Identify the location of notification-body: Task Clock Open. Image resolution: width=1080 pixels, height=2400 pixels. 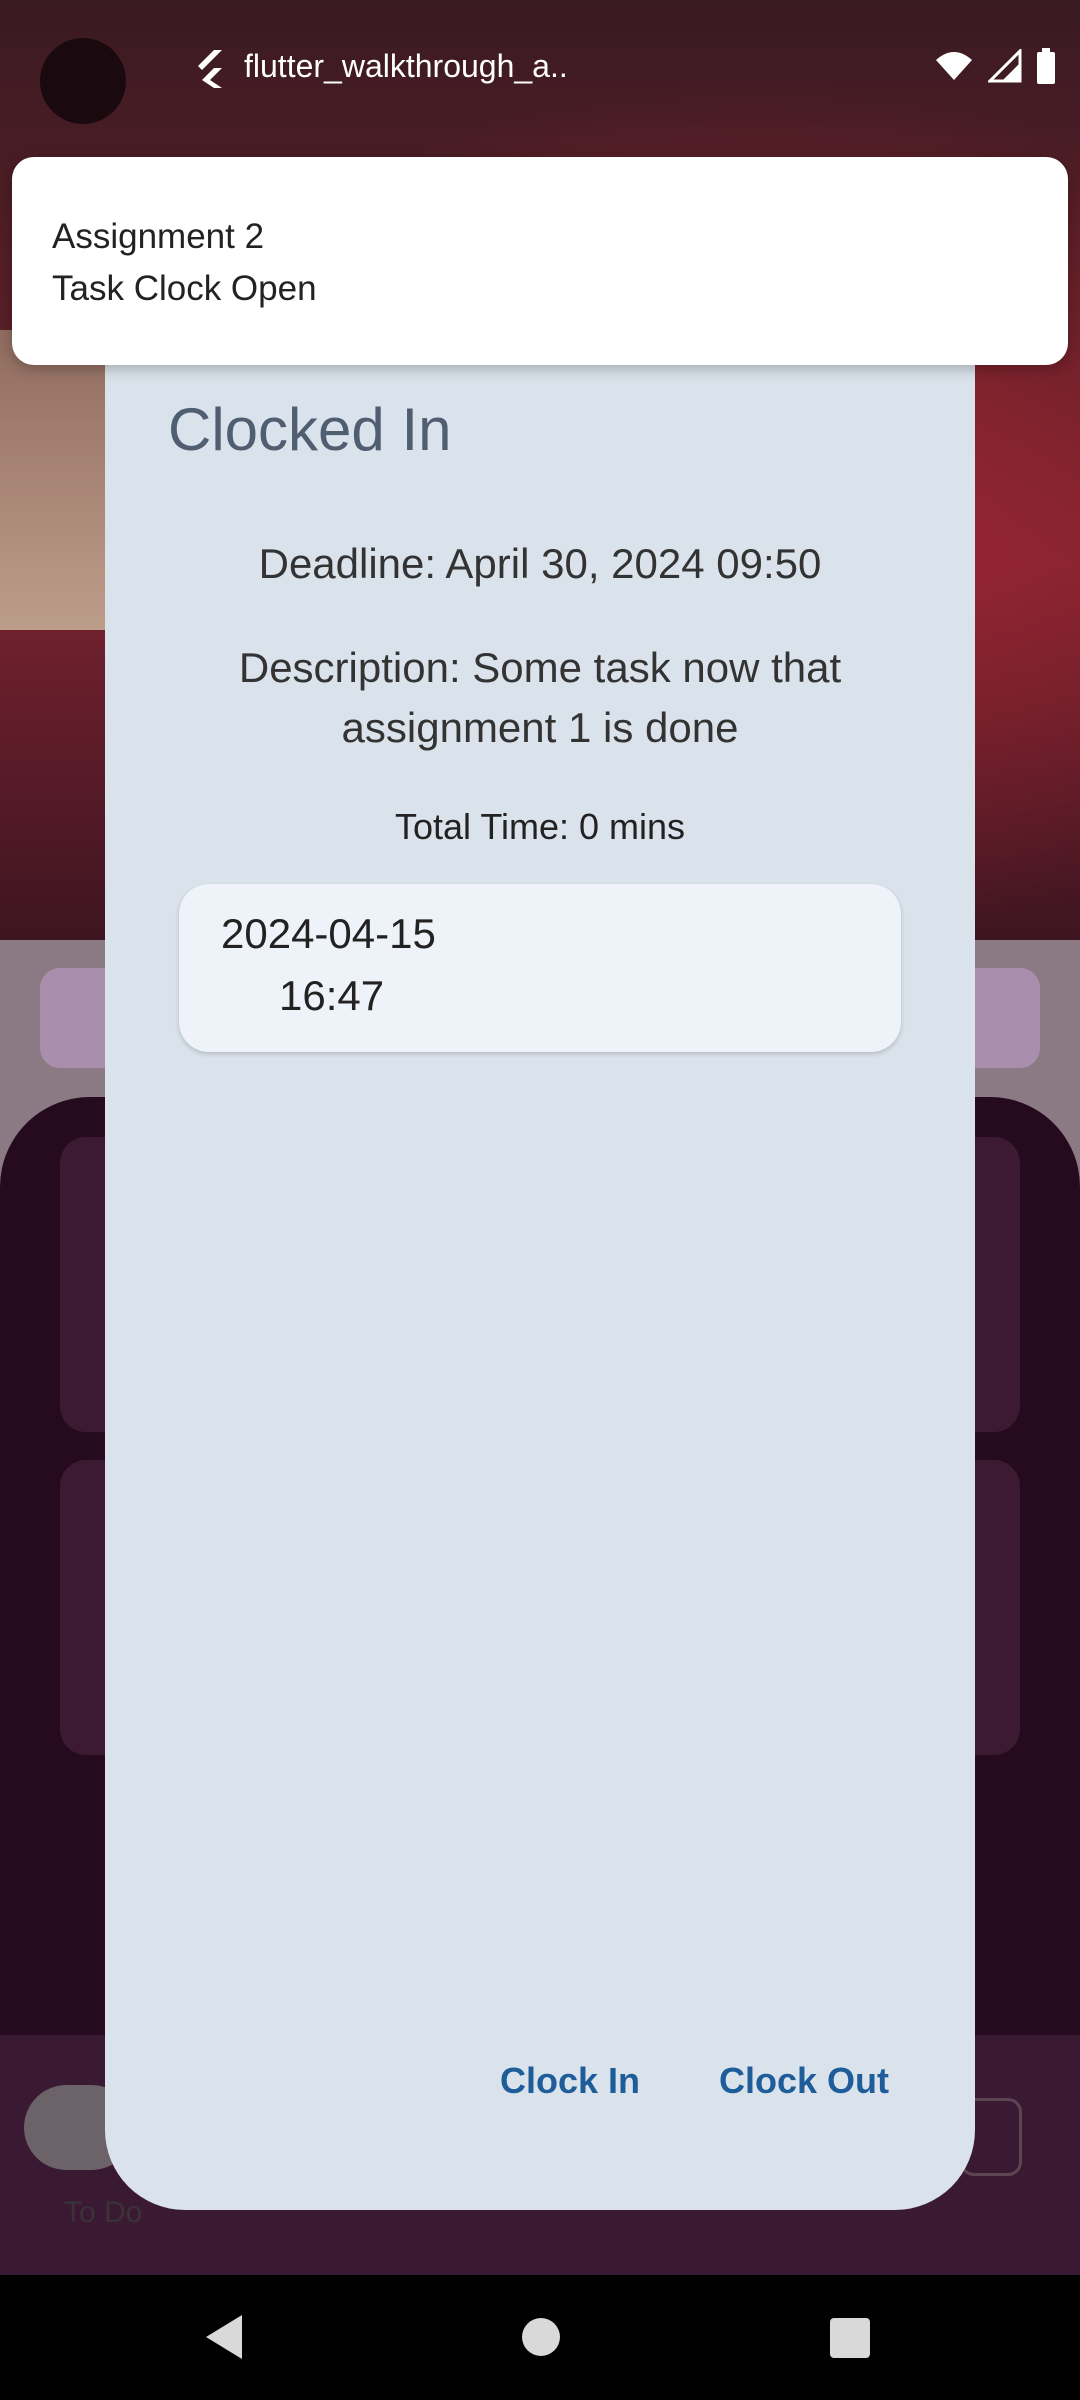
(184, 288).